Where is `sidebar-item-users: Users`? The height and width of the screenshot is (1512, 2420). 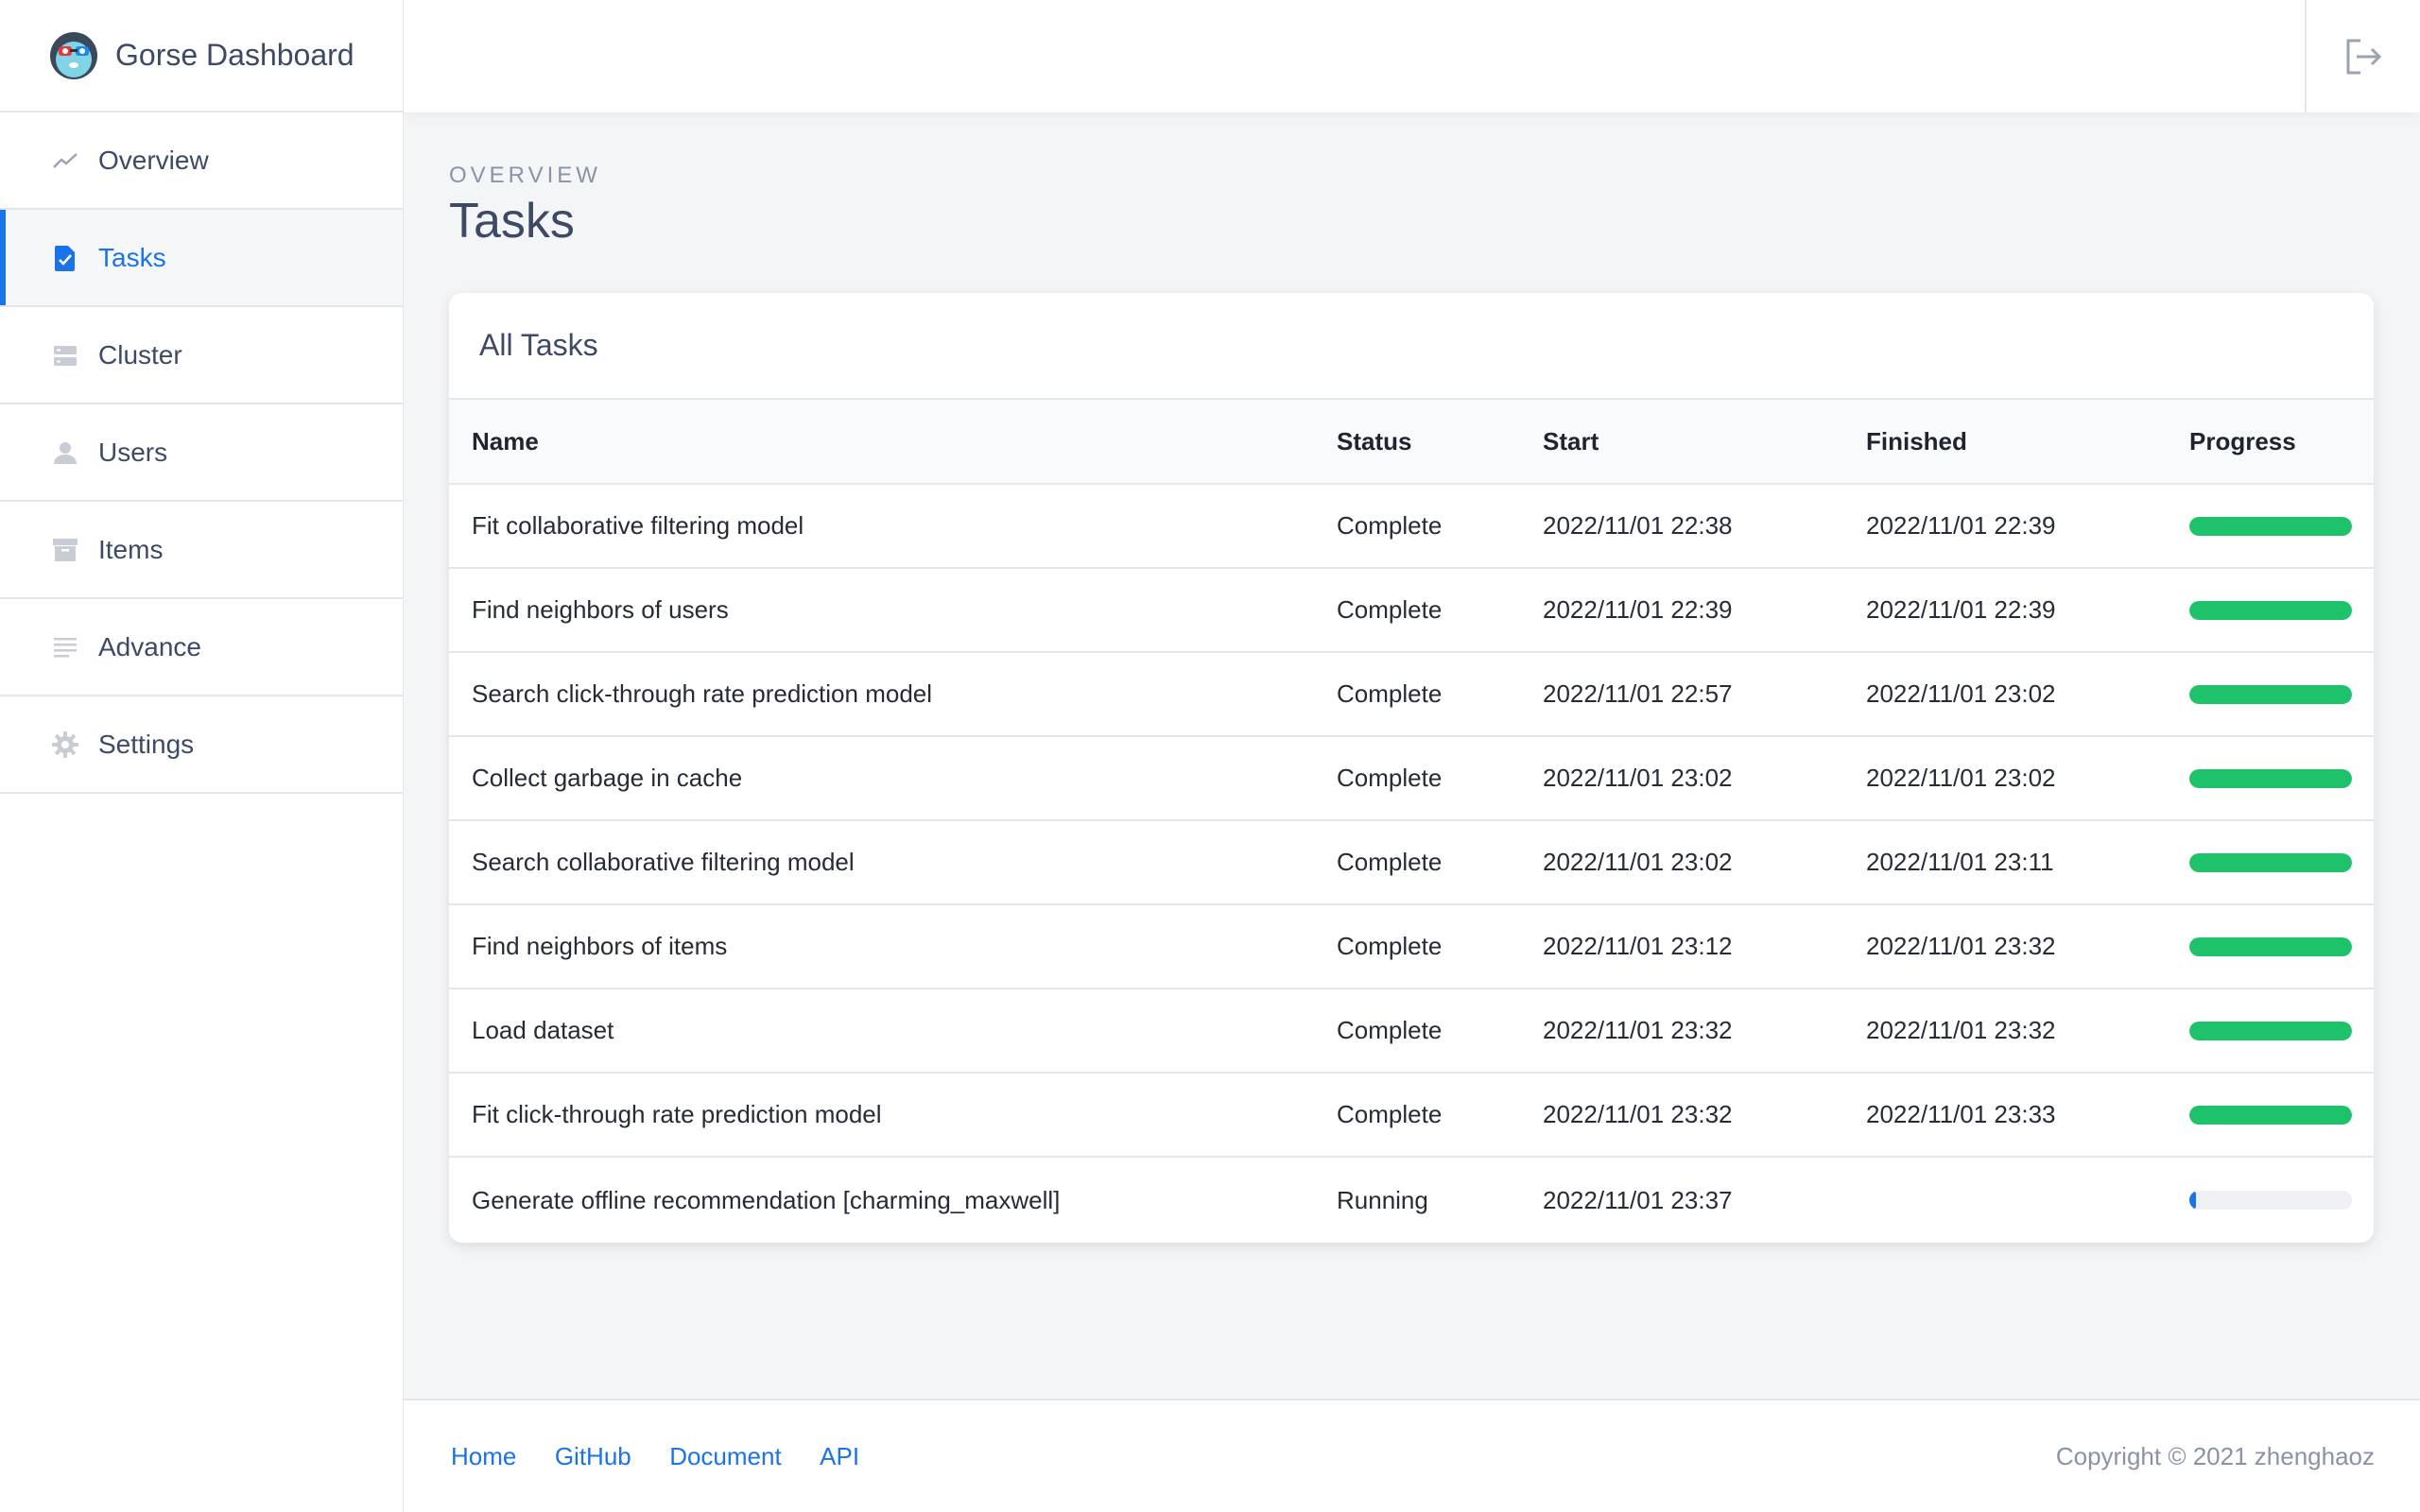
sidebar-item-users: Users is located at coordinates (201, 453).